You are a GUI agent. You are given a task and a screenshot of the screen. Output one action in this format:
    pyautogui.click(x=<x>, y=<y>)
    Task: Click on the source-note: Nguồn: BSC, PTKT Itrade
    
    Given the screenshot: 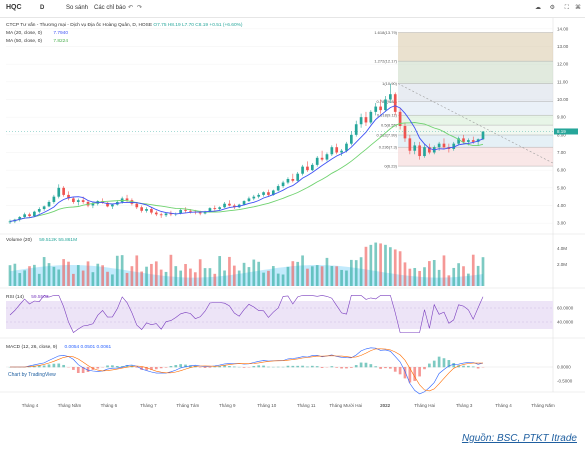 What is the action you would take?
    pyautogui.click(x=519, y=438)
    